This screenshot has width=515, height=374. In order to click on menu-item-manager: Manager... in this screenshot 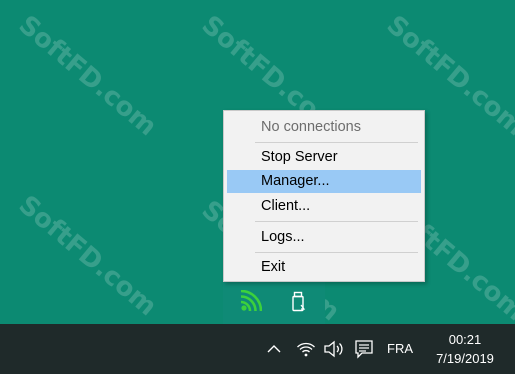, I will do `click(324, 181)`.